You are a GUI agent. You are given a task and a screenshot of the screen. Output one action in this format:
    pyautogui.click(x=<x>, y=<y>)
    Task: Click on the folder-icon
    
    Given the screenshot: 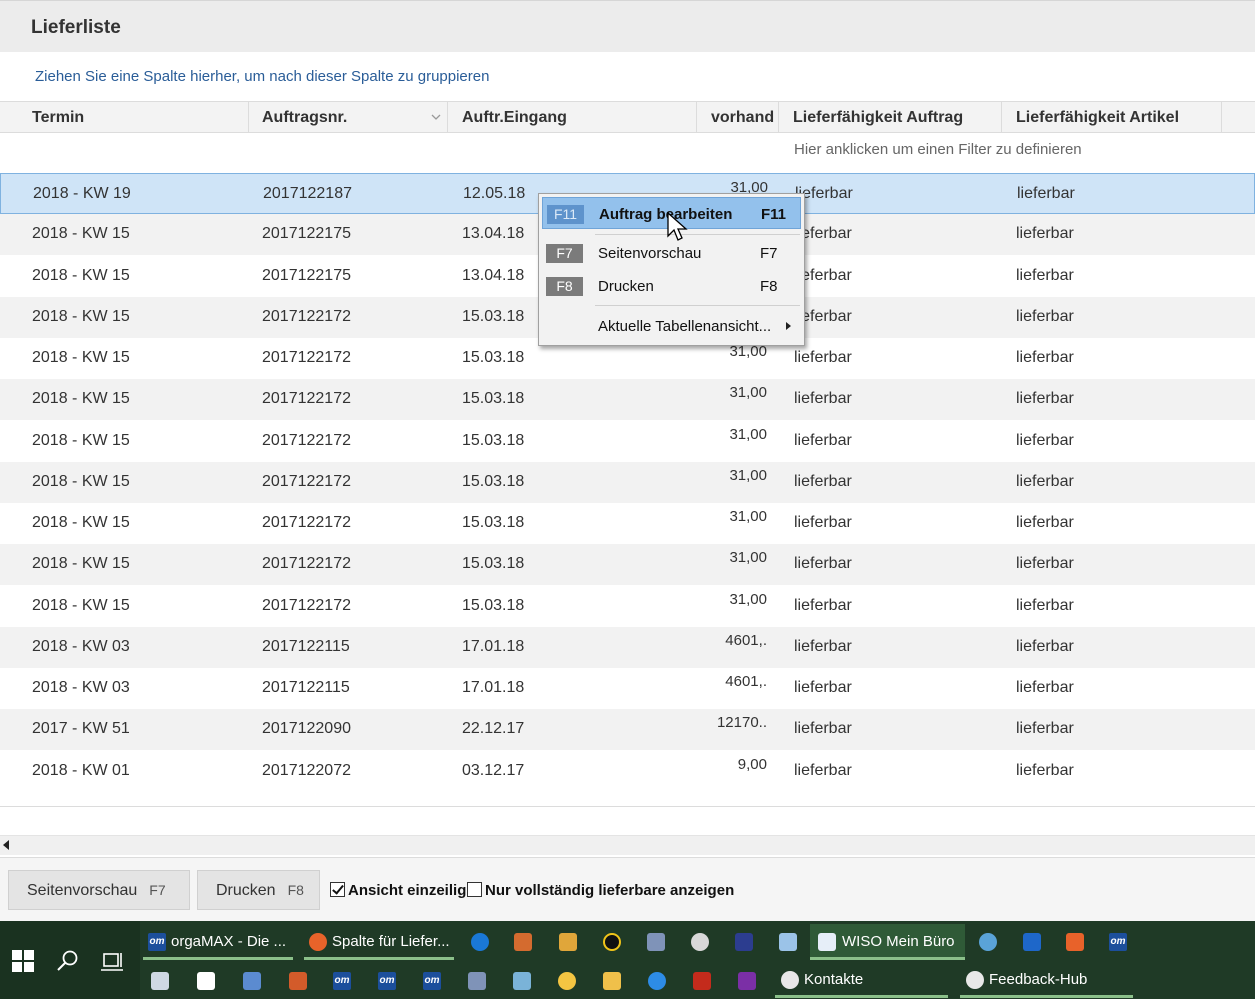 What is the action you would take?
    pyautogui.click(x=612, y=981)
    